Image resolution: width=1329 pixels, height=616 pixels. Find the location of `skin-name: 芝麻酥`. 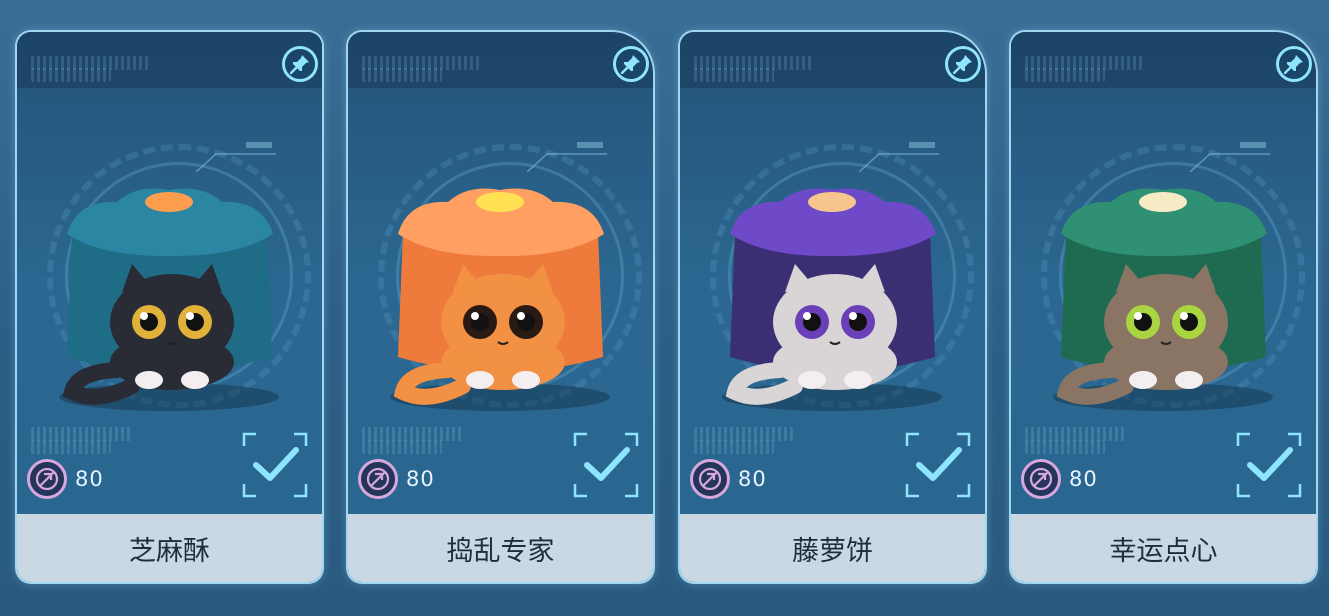

skin-name: 芝麻酥 is located at coordinates (169, 548).